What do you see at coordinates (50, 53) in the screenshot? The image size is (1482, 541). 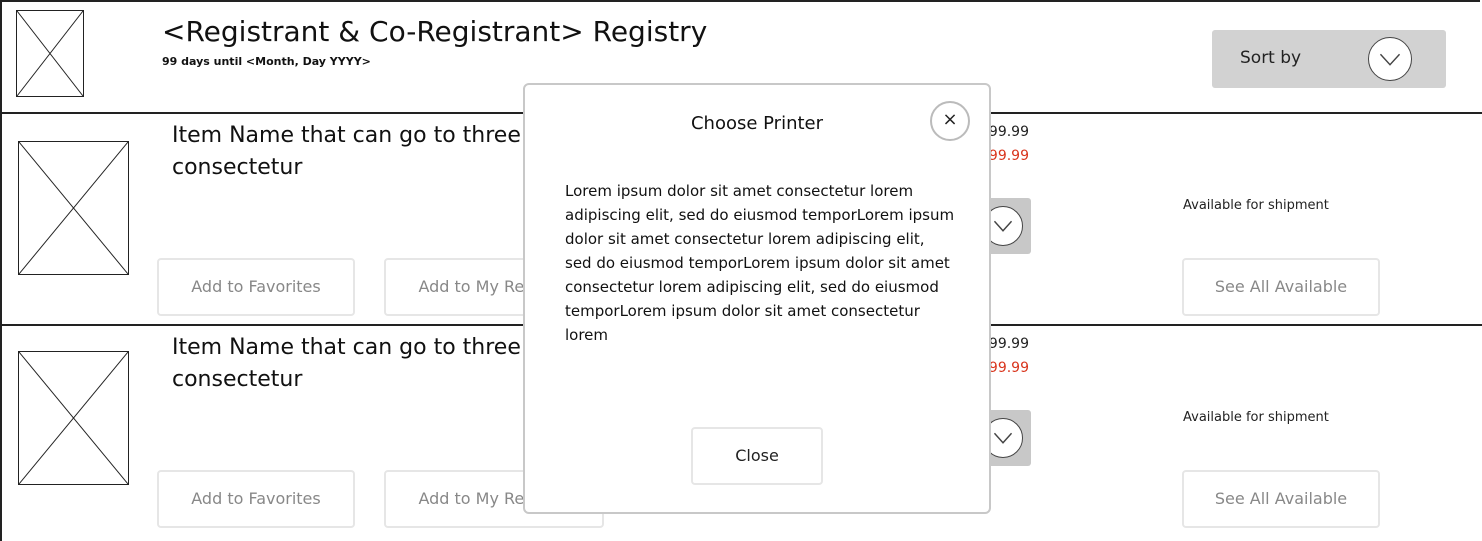 I see `registry-image-placeholder` at bounding box center [50, 53].